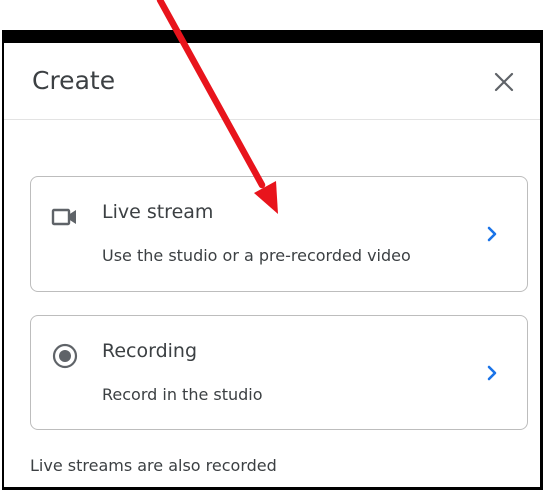 The width and height of the screenshot is (546, 493). What do you see at coordinates (182, 394) in the screenshot?
I see `recording-description: Record in the studio` at bounding box center [182, 394].